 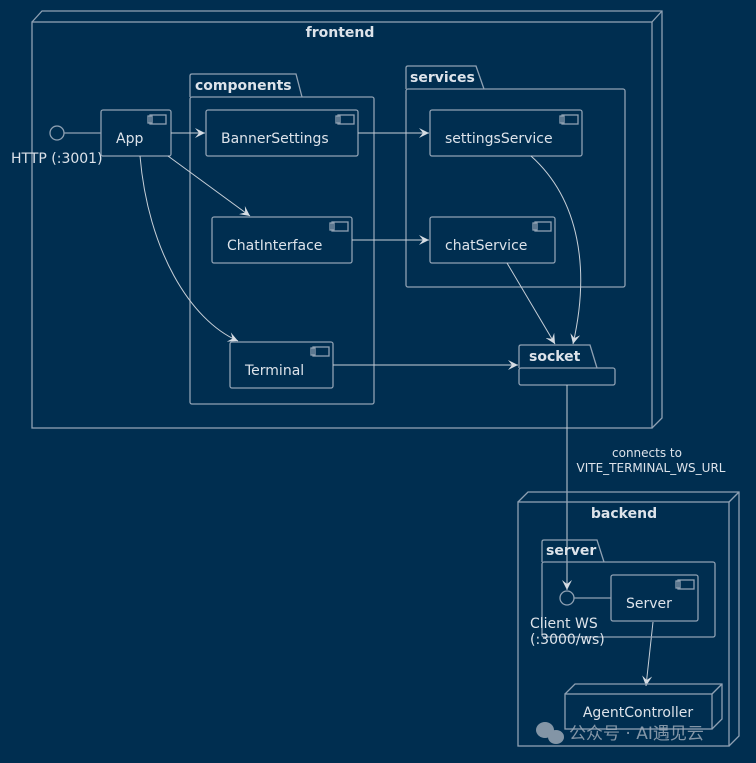 I want to click on server-component: Server, so click(x=654, y=598).